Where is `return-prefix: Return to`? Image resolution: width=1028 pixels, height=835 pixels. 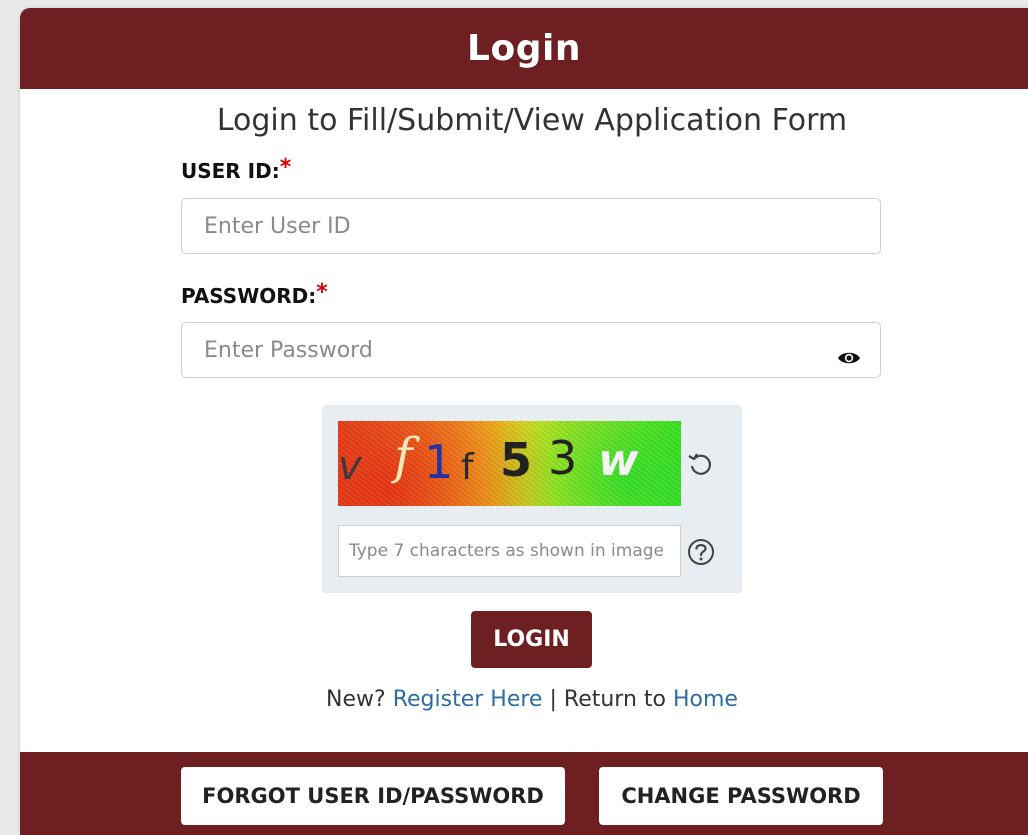 return-prefix: Return to is located at coordinates (614, 699).